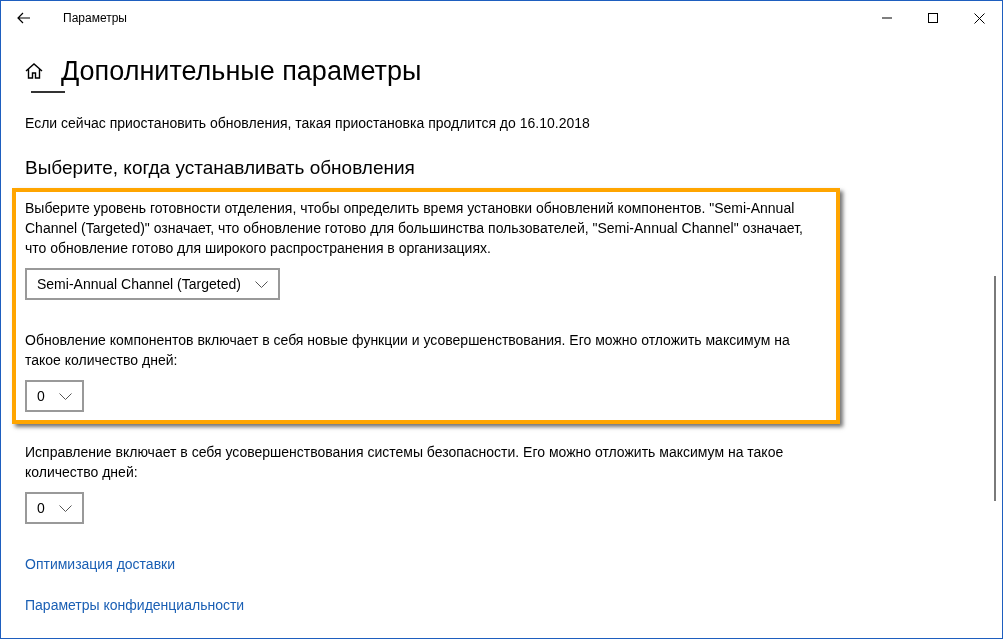 Image resolution: width=1003 pixels, height=639 pixels. Describe the element at coordinates (100, 565) in the screenshot. I see `settings-link: Оптимизация доставки` at that location.